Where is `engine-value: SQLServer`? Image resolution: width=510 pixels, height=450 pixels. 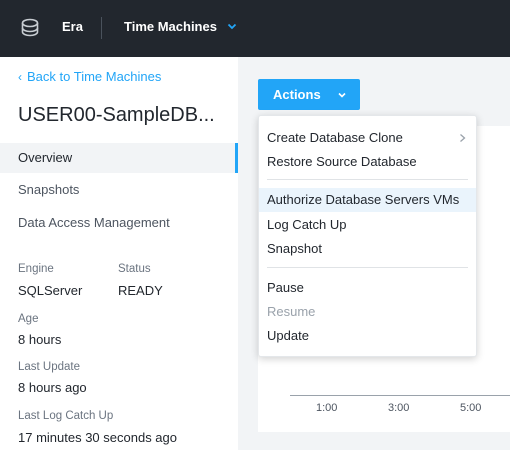 engine-value: SQLServer is located at coordinates (50, 290).